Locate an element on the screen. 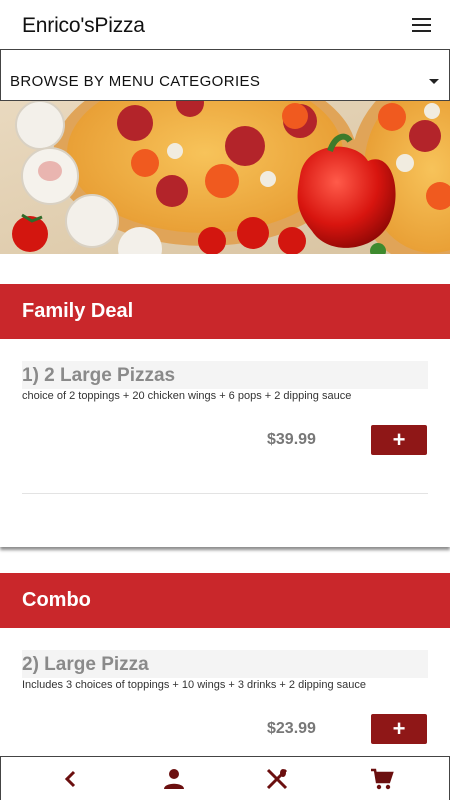 The height and width of the screenshot is (800, 450). back-button is located at coordinates (71, 778).